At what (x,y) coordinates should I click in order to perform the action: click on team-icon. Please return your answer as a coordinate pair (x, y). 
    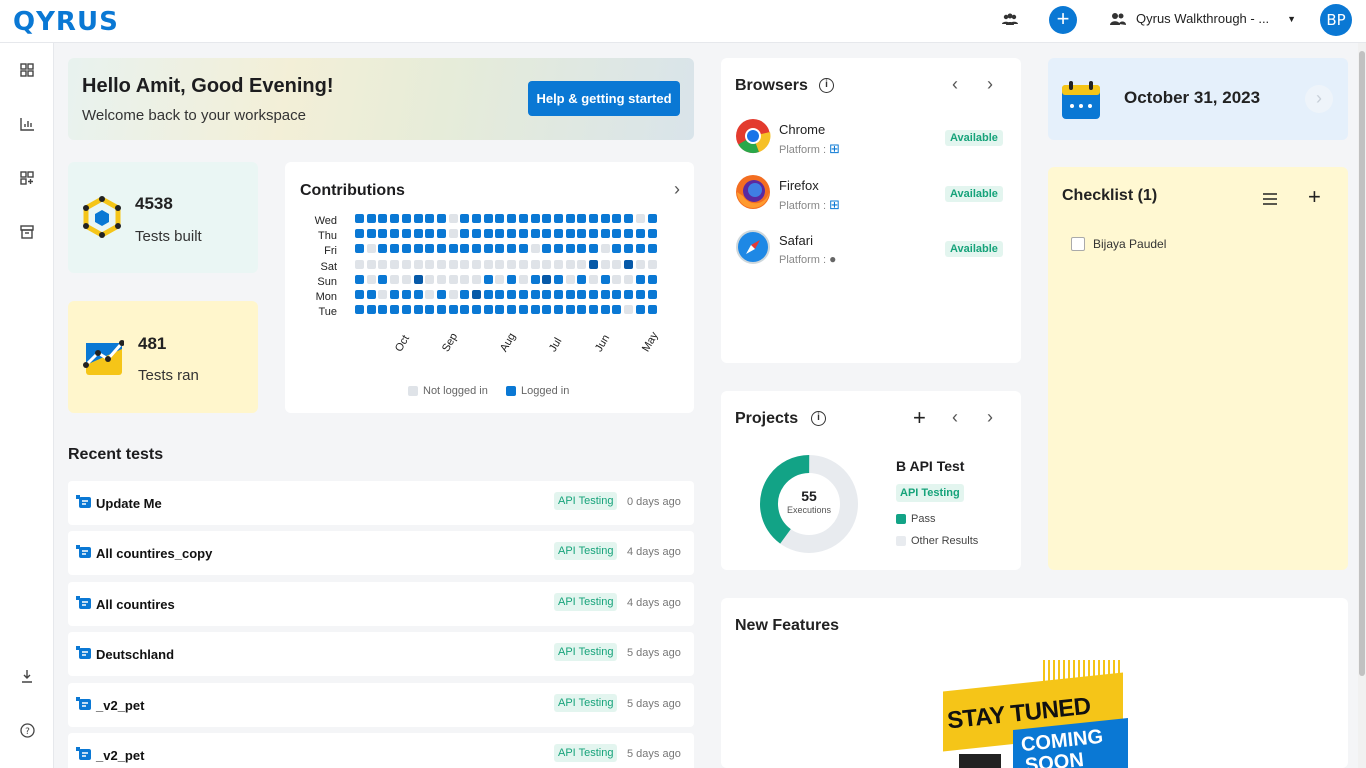
    Looking at the image, I should click on (1010, 21).